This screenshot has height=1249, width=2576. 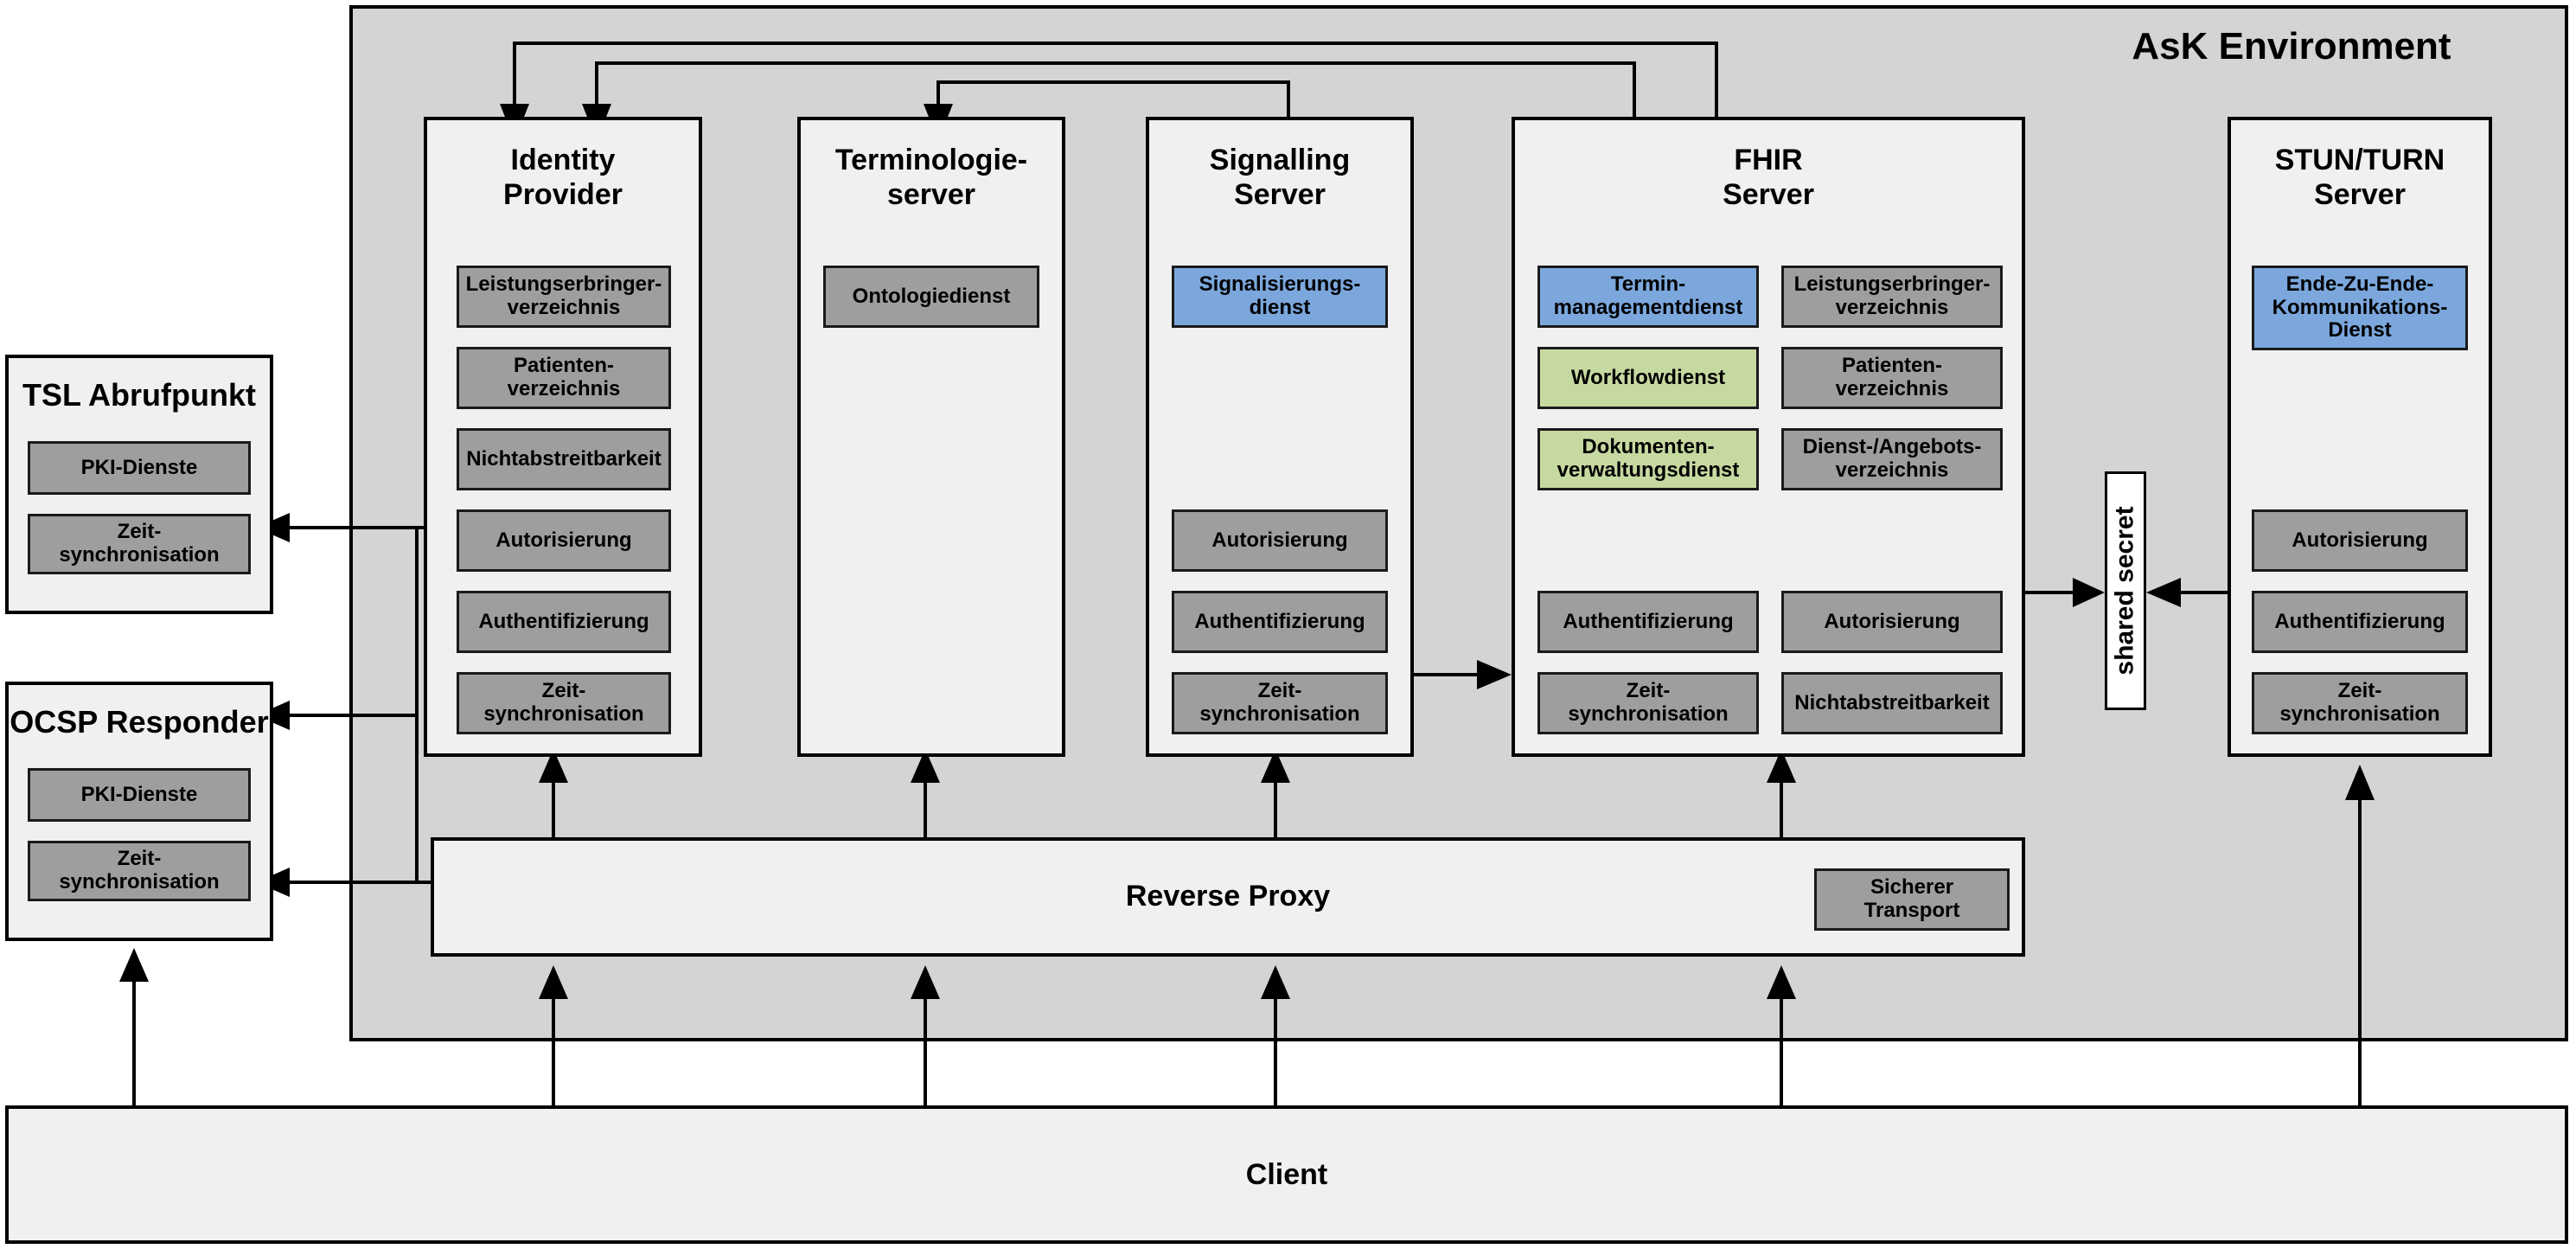 I want to click on service-box: Workflowdienst, so click(x=1648, y=378).